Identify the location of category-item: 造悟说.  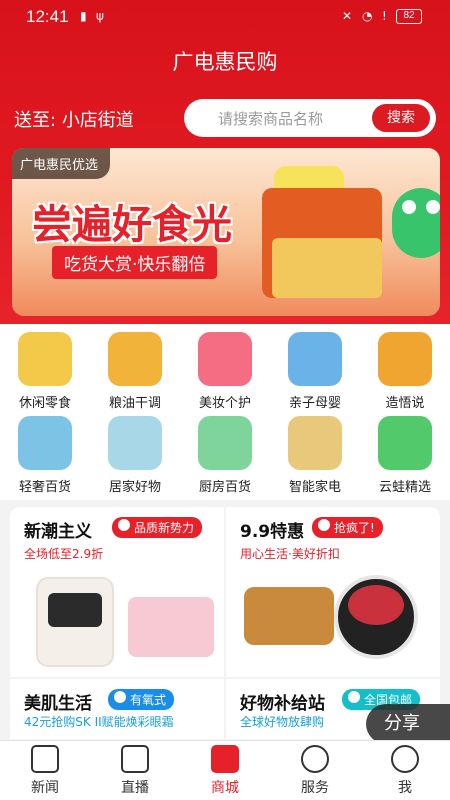
(405, 371).